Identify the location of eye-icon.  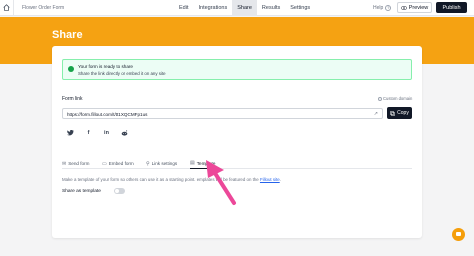
(403, 7).